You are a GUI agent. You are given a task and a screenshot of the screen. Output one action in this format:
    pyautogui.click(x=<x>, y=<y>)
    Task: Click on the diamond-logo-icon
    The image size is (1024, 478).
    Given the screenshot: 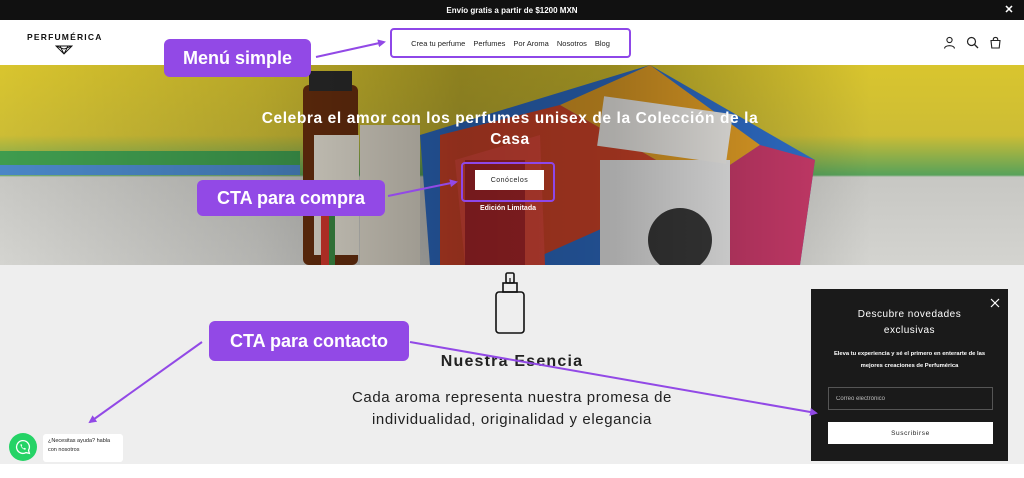 What is the action you would take?
    pyautogui.click(x=64, y=50)
    